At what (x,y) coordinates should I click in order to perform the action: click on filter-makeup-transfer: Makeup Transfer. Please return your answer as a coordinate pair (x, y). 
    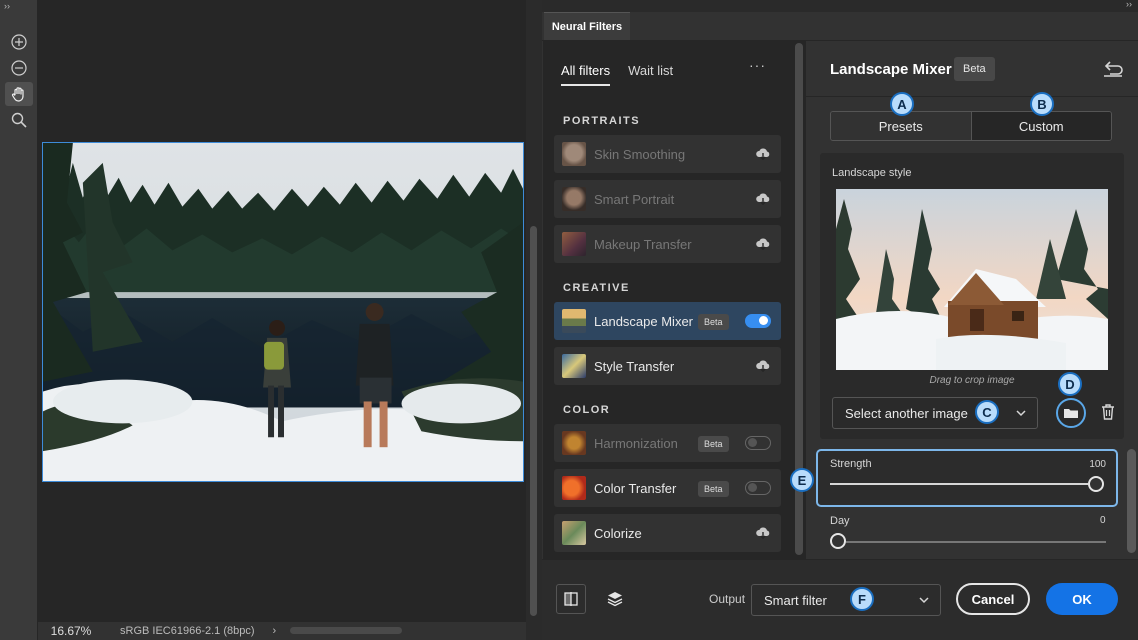
    Looking at the image, I should click on (667, 244).